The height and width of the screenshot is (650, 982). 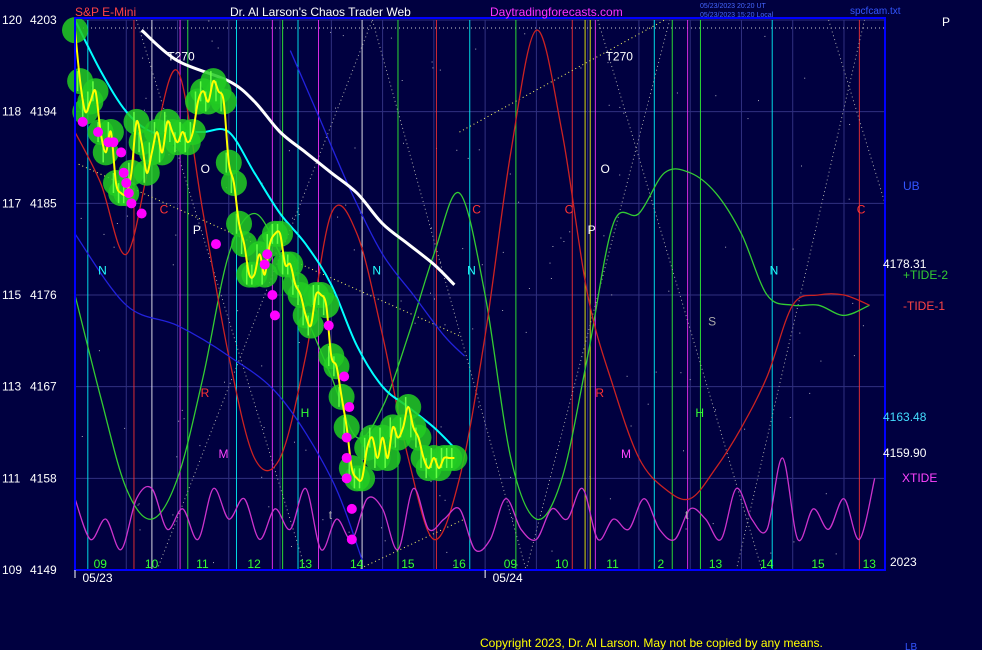 What do you see at coordinates (733, 6) in the screenshot?
I see `header-timestamp-1: 05/23/2023 20:20 UT` at bounding box center [733, 6].